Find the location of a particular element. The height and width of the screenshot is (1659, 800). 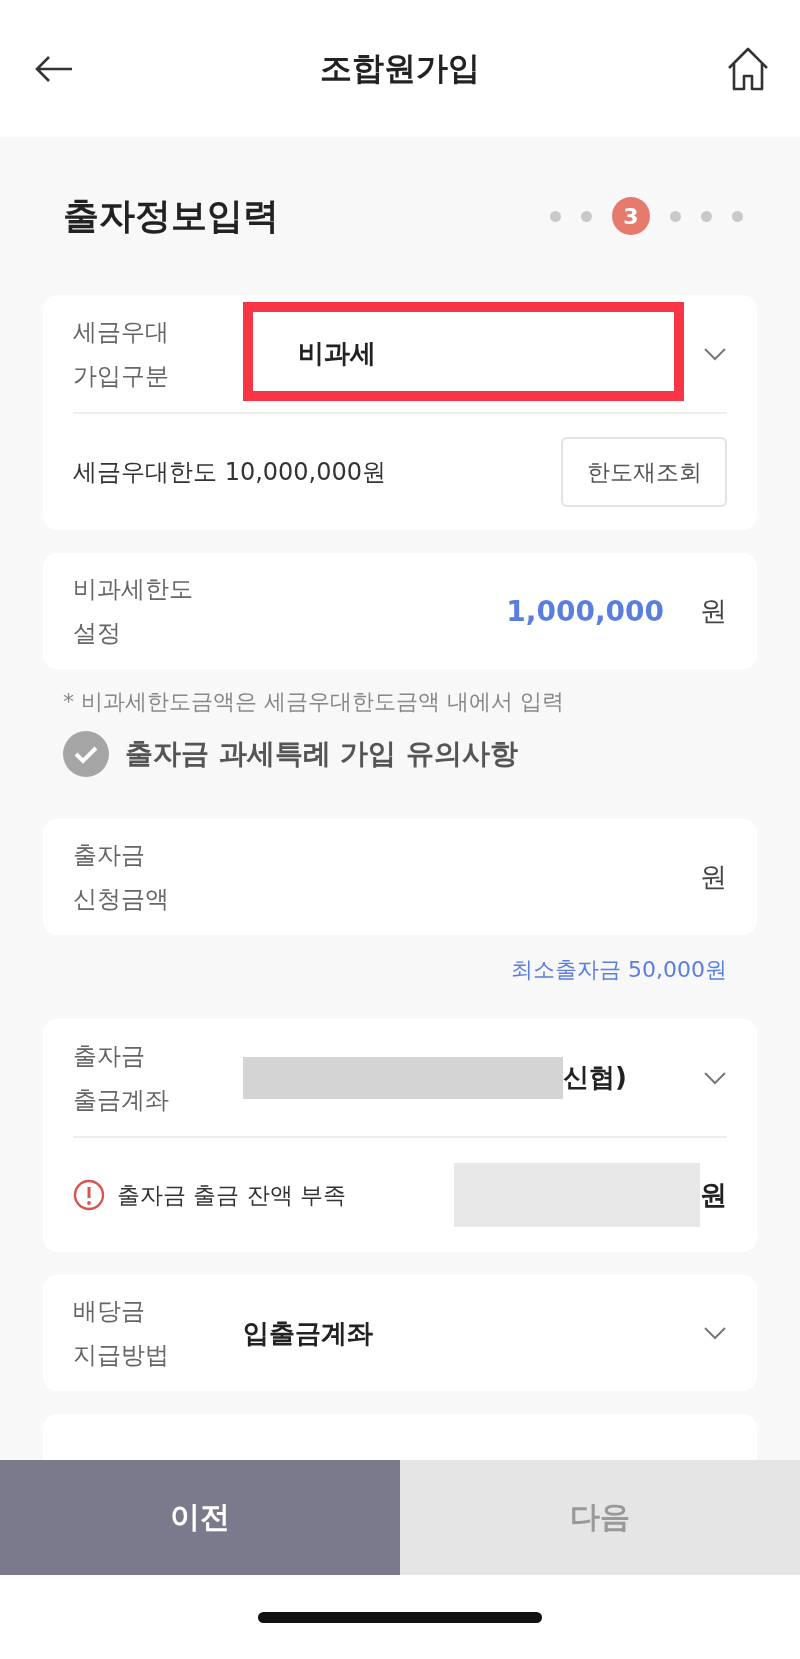

field-label: 배당금 지급방법 is located at coordinates (121, 1333).